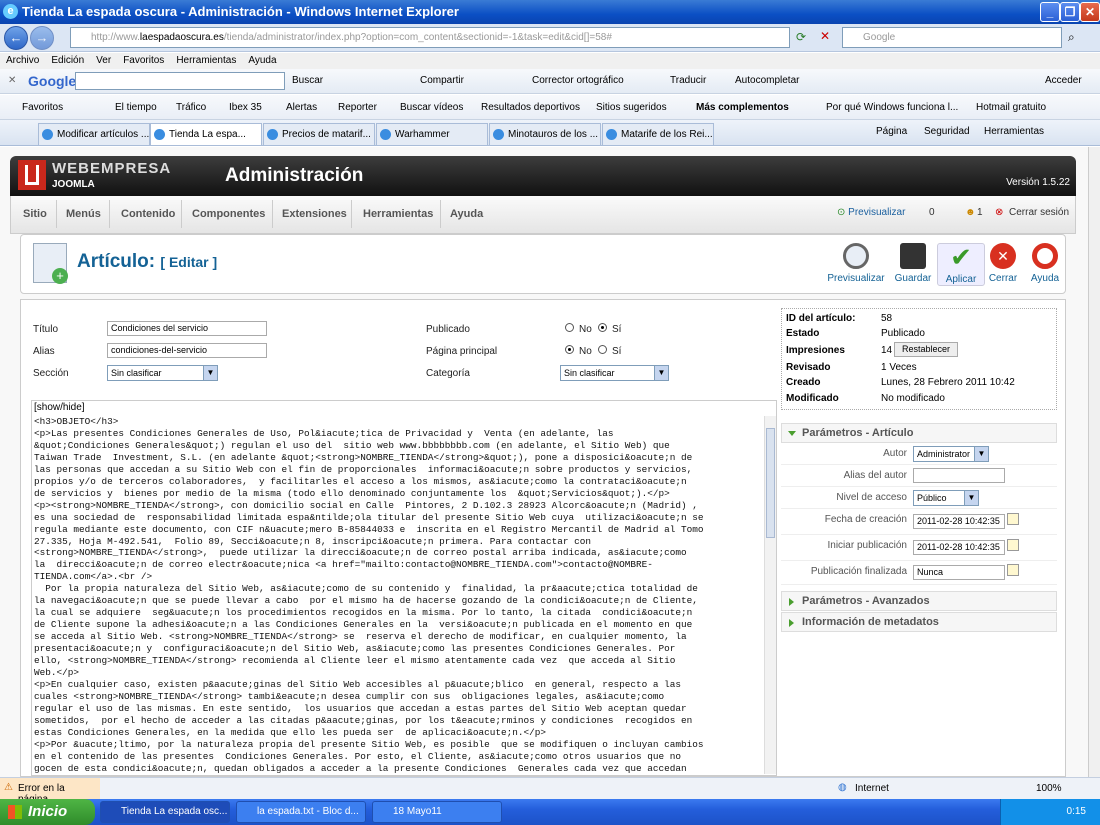  Describe the element at coordinates (67, 60) in the screenshot. I see `menu-edicion: Edición` at that location.